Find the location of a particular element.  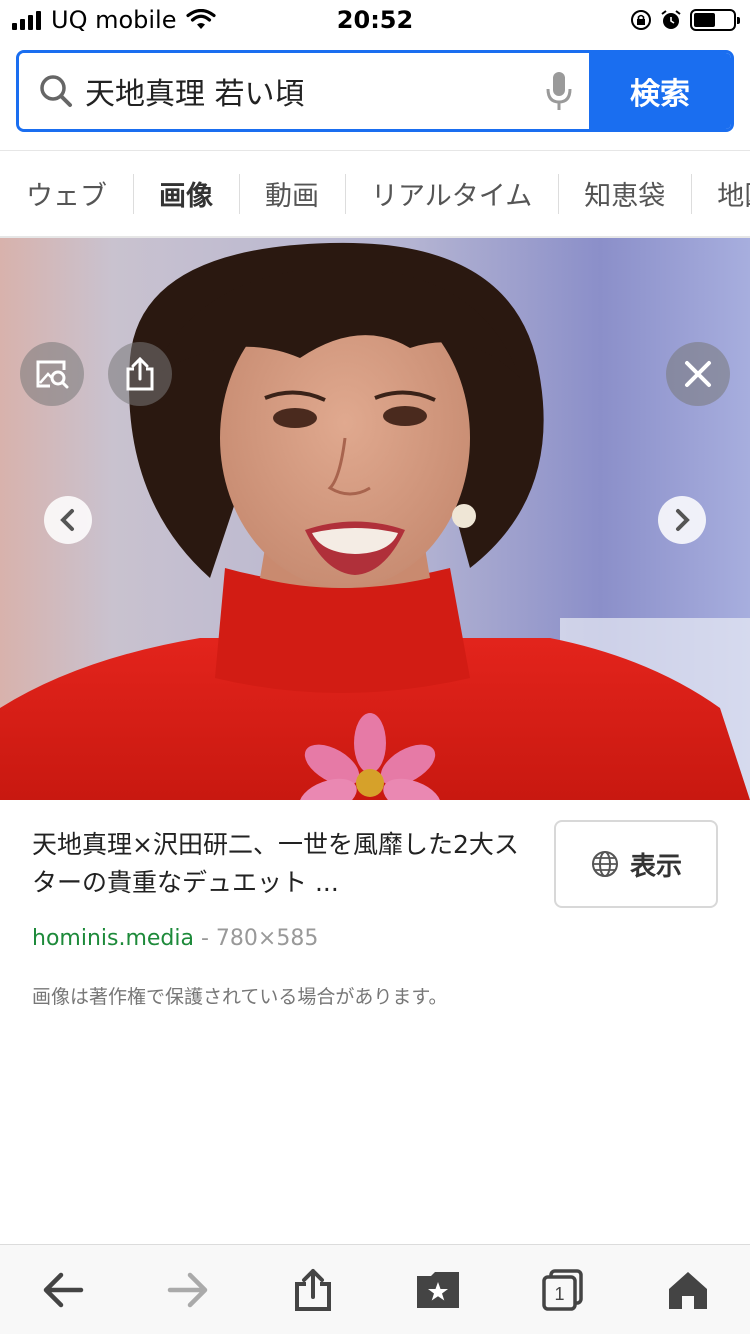

search-bar: 天地真理 若い頃 検索 is located at coordinates (375, 91).